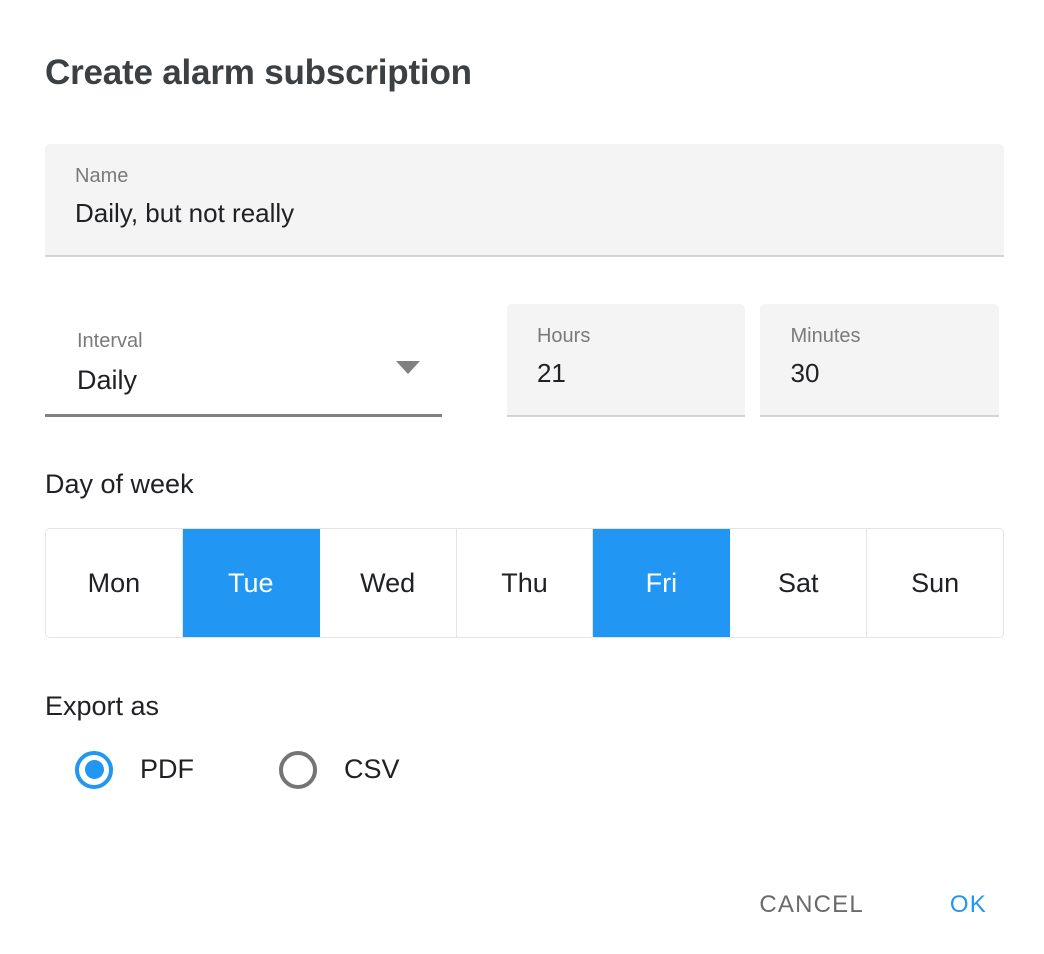  What do you see at coordinates (134, 769) in the screenshot?
I see `radio-option: PDF` at bounding box center [134, 769].